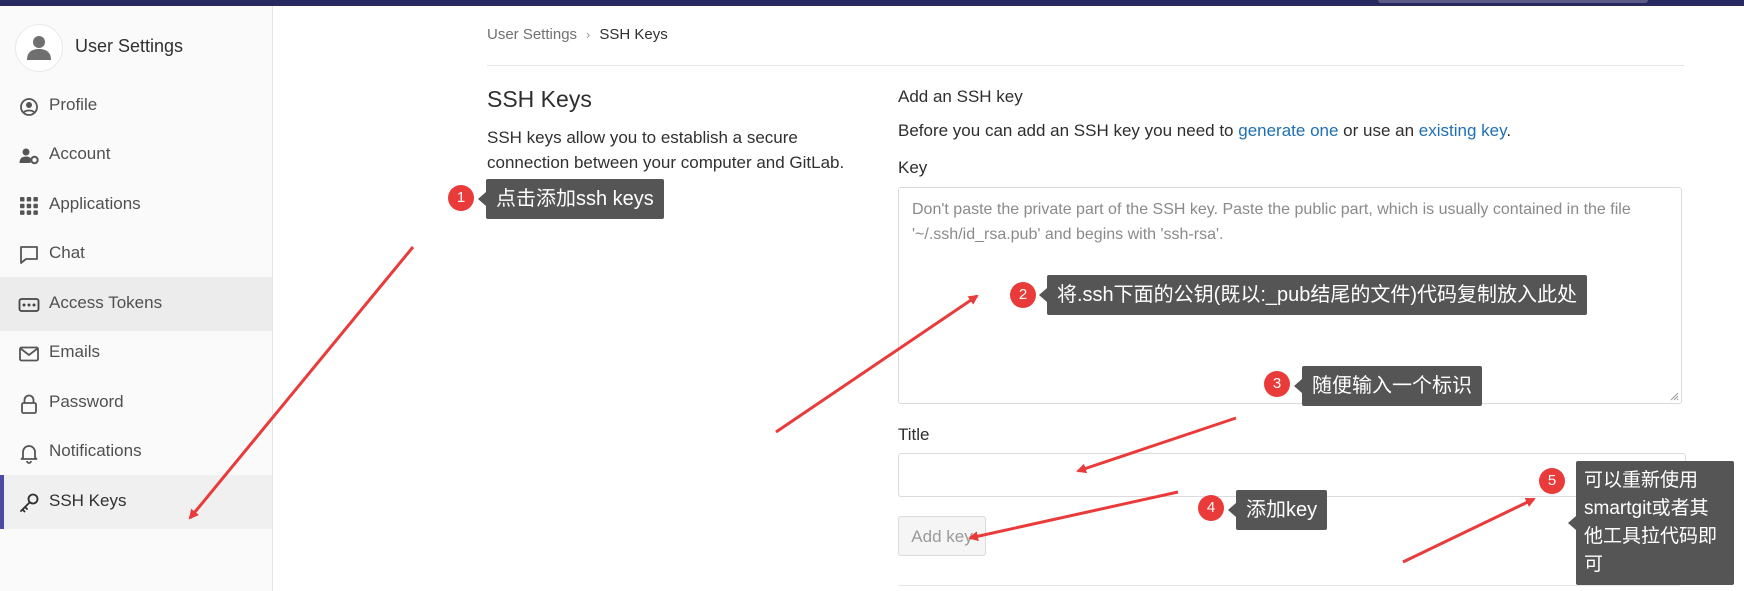 Image resolution: width=1744 pixels, height=591 pixels. Describe the element at coordinates (1388, 386) in the screenshot. I see `annotation-note-3: 随便输入一个标识` at that location.